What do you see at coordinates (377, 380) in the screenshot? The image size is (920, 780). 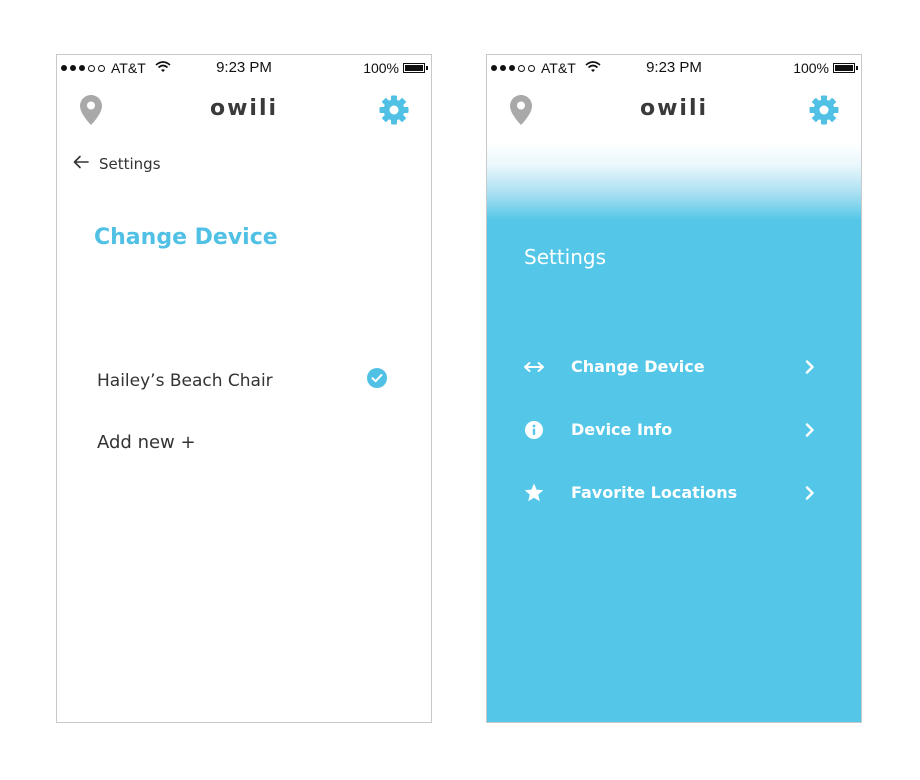 I see `check-circle-icon` at bounding box center [377, 380].